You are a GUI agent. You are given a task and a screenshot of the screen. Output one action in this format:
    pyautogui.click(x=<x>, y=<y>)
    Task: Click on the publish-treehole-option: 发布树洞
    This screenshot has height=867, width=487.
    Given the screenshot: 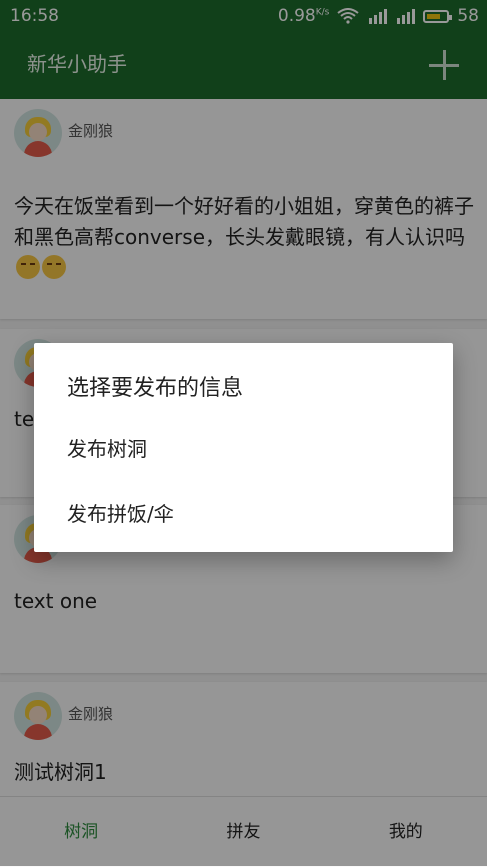 What is the action you would take?
    pyautogui.click(x=107, y=447)
    